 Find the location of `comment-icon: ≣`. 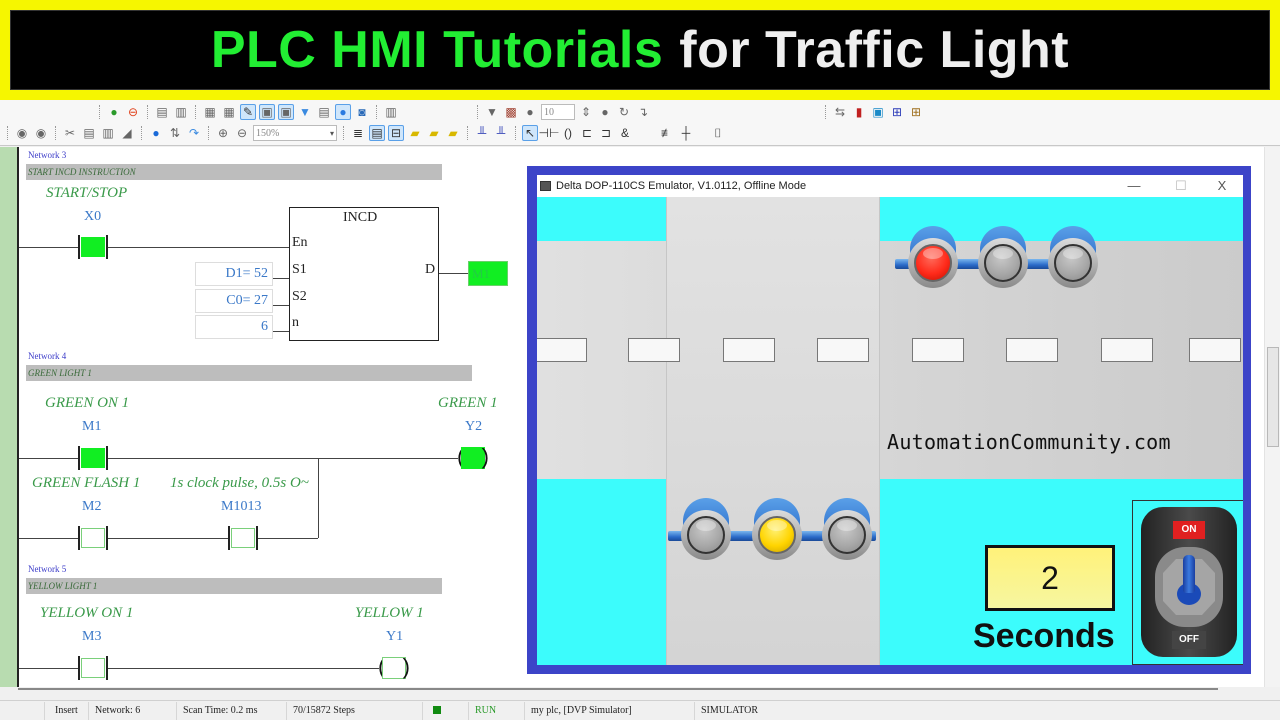

comment-icon: ≣ is located at coordinates (358, 133).